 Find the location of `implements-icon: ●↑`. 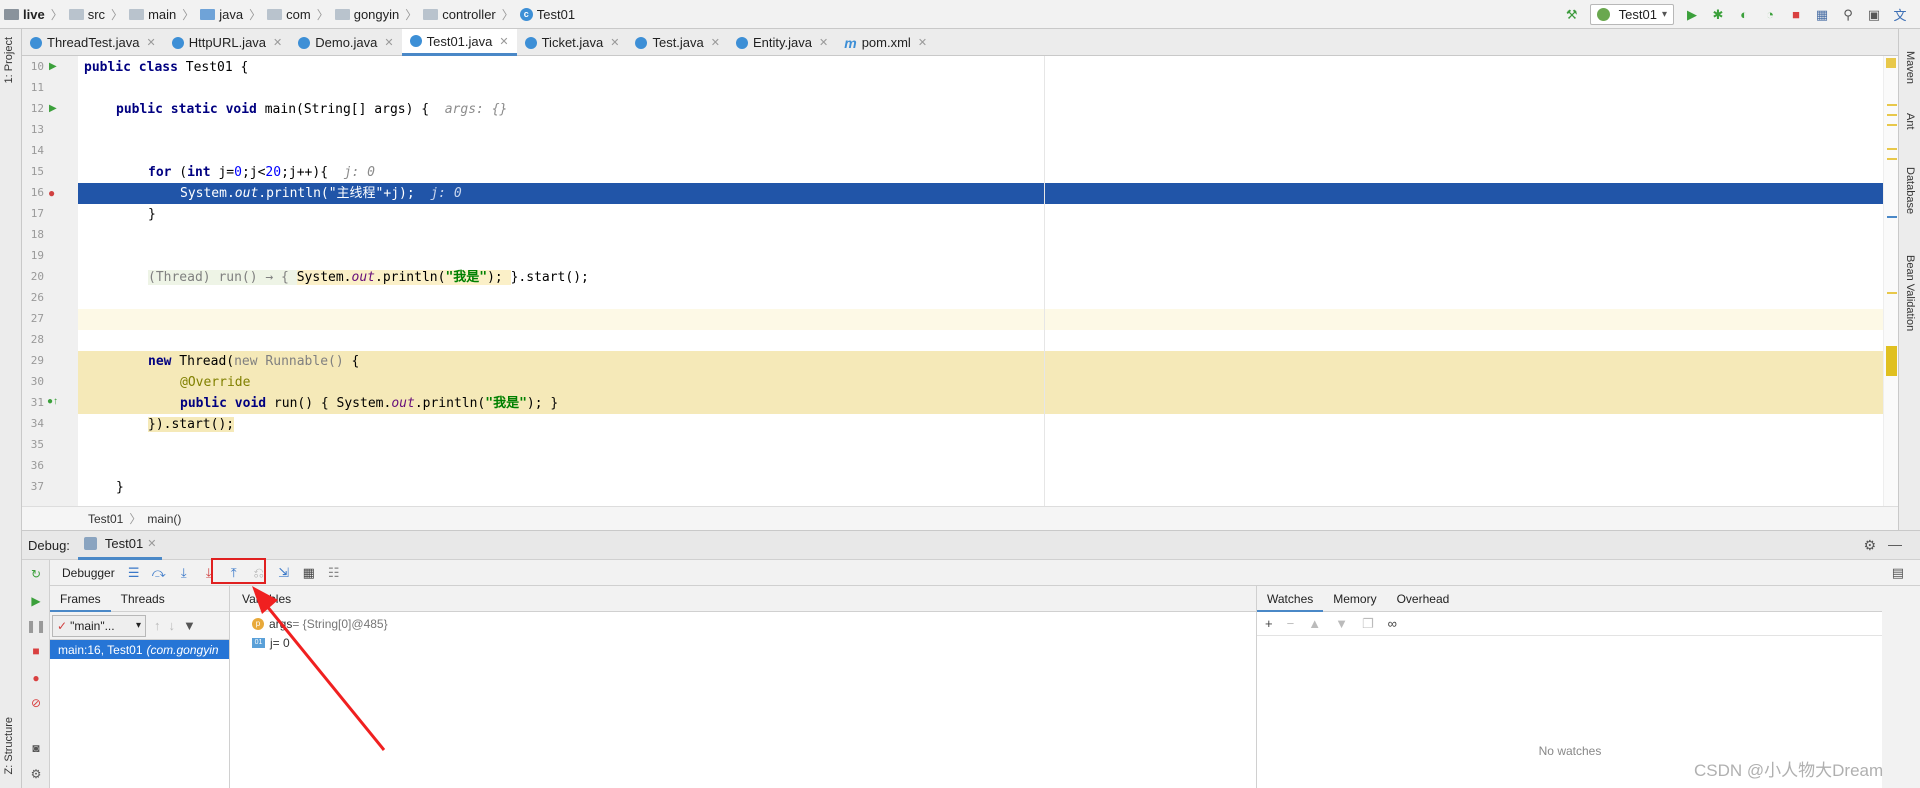

implements-icon: ●↑ is located at coordinates (52, 401).